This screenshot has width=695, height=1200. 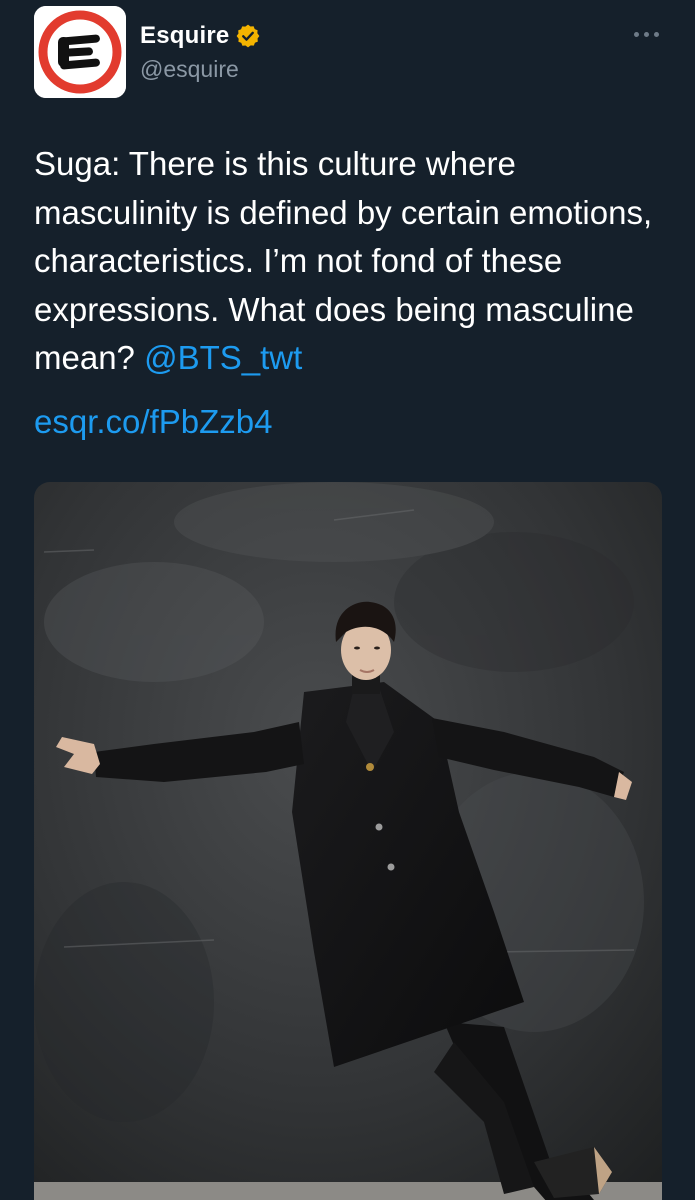 I want to click on avatar, so click(x=80, y=52).